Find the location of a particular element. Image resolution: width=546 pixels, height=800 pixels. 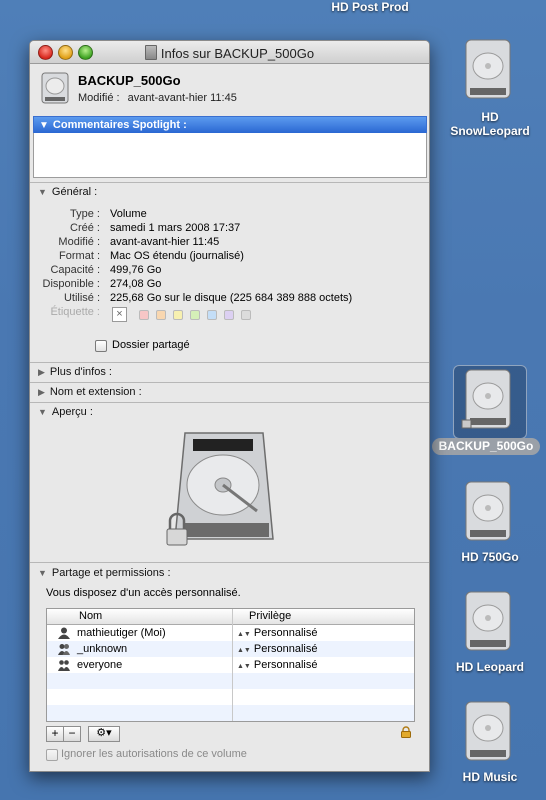

table-row: _unknown ▲▼ Personnalisé is located at coordinates (230, 649).